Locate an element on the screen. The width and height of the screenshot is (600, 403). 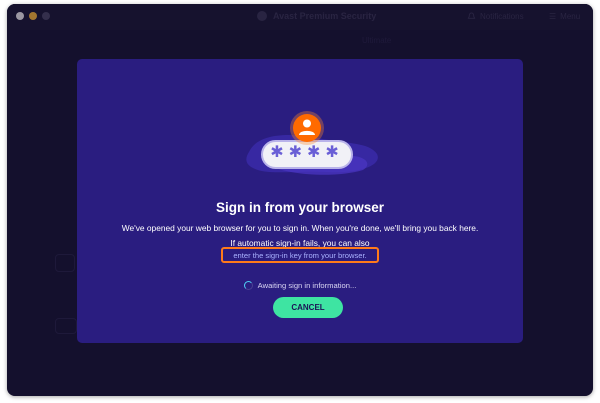
cancel-button: CANCEL is located at coordinates (308, 307).